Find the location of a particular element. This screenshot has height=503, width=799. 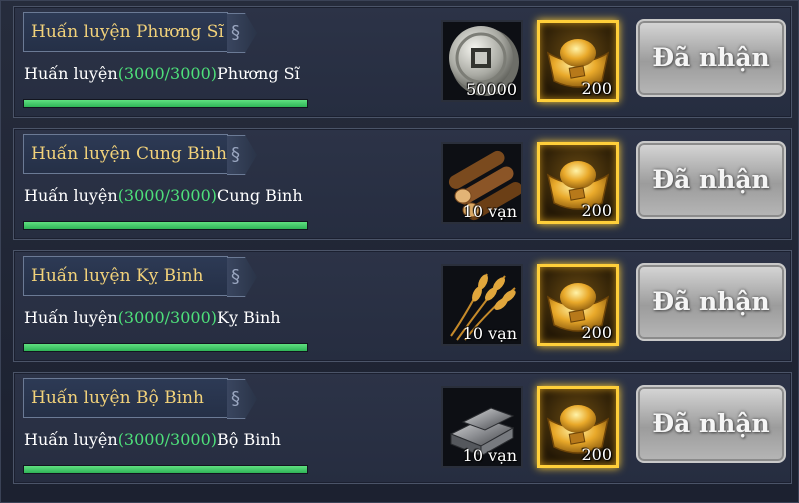

task-description: Huấn luyện(3000/3000)Kỵ Binh is located at coordinates (152, 317).